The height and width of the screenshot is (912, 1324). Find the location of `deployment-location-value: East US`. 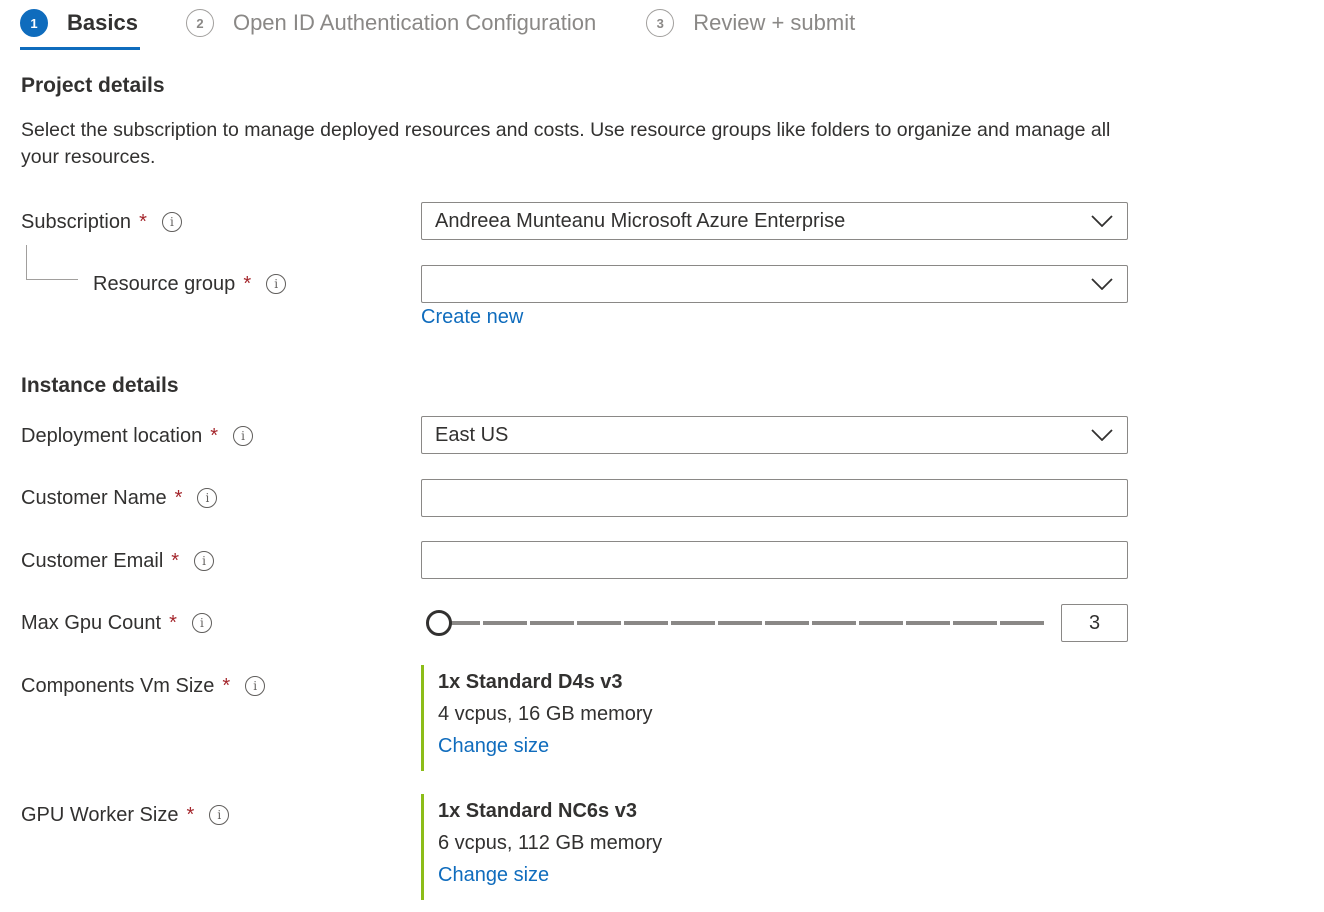

deployment-location-value: East US is located at coordinates (472, 434).